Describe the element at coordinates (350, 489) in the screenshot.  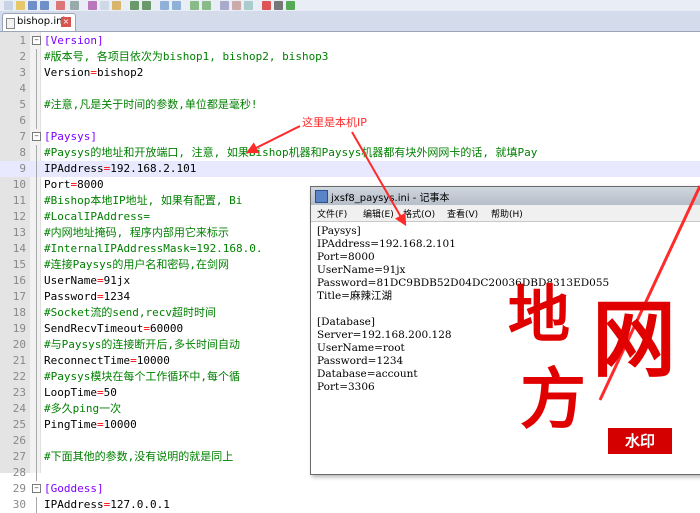
I see `editor-line: 29− [Goddess]` at that location.